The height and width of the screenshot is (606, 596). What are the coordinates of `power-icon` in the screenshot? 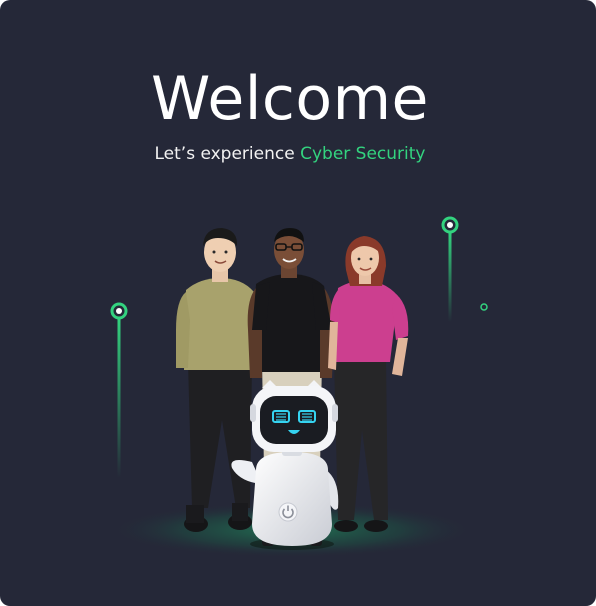 It's located at (288, 512).